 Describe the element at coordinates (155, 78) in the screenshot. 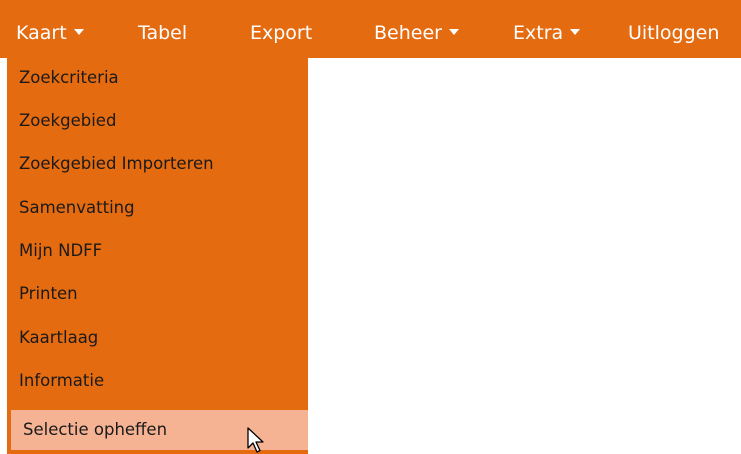

I see `menu-item-zoekcriteria: Zoekcriteria` at that location.